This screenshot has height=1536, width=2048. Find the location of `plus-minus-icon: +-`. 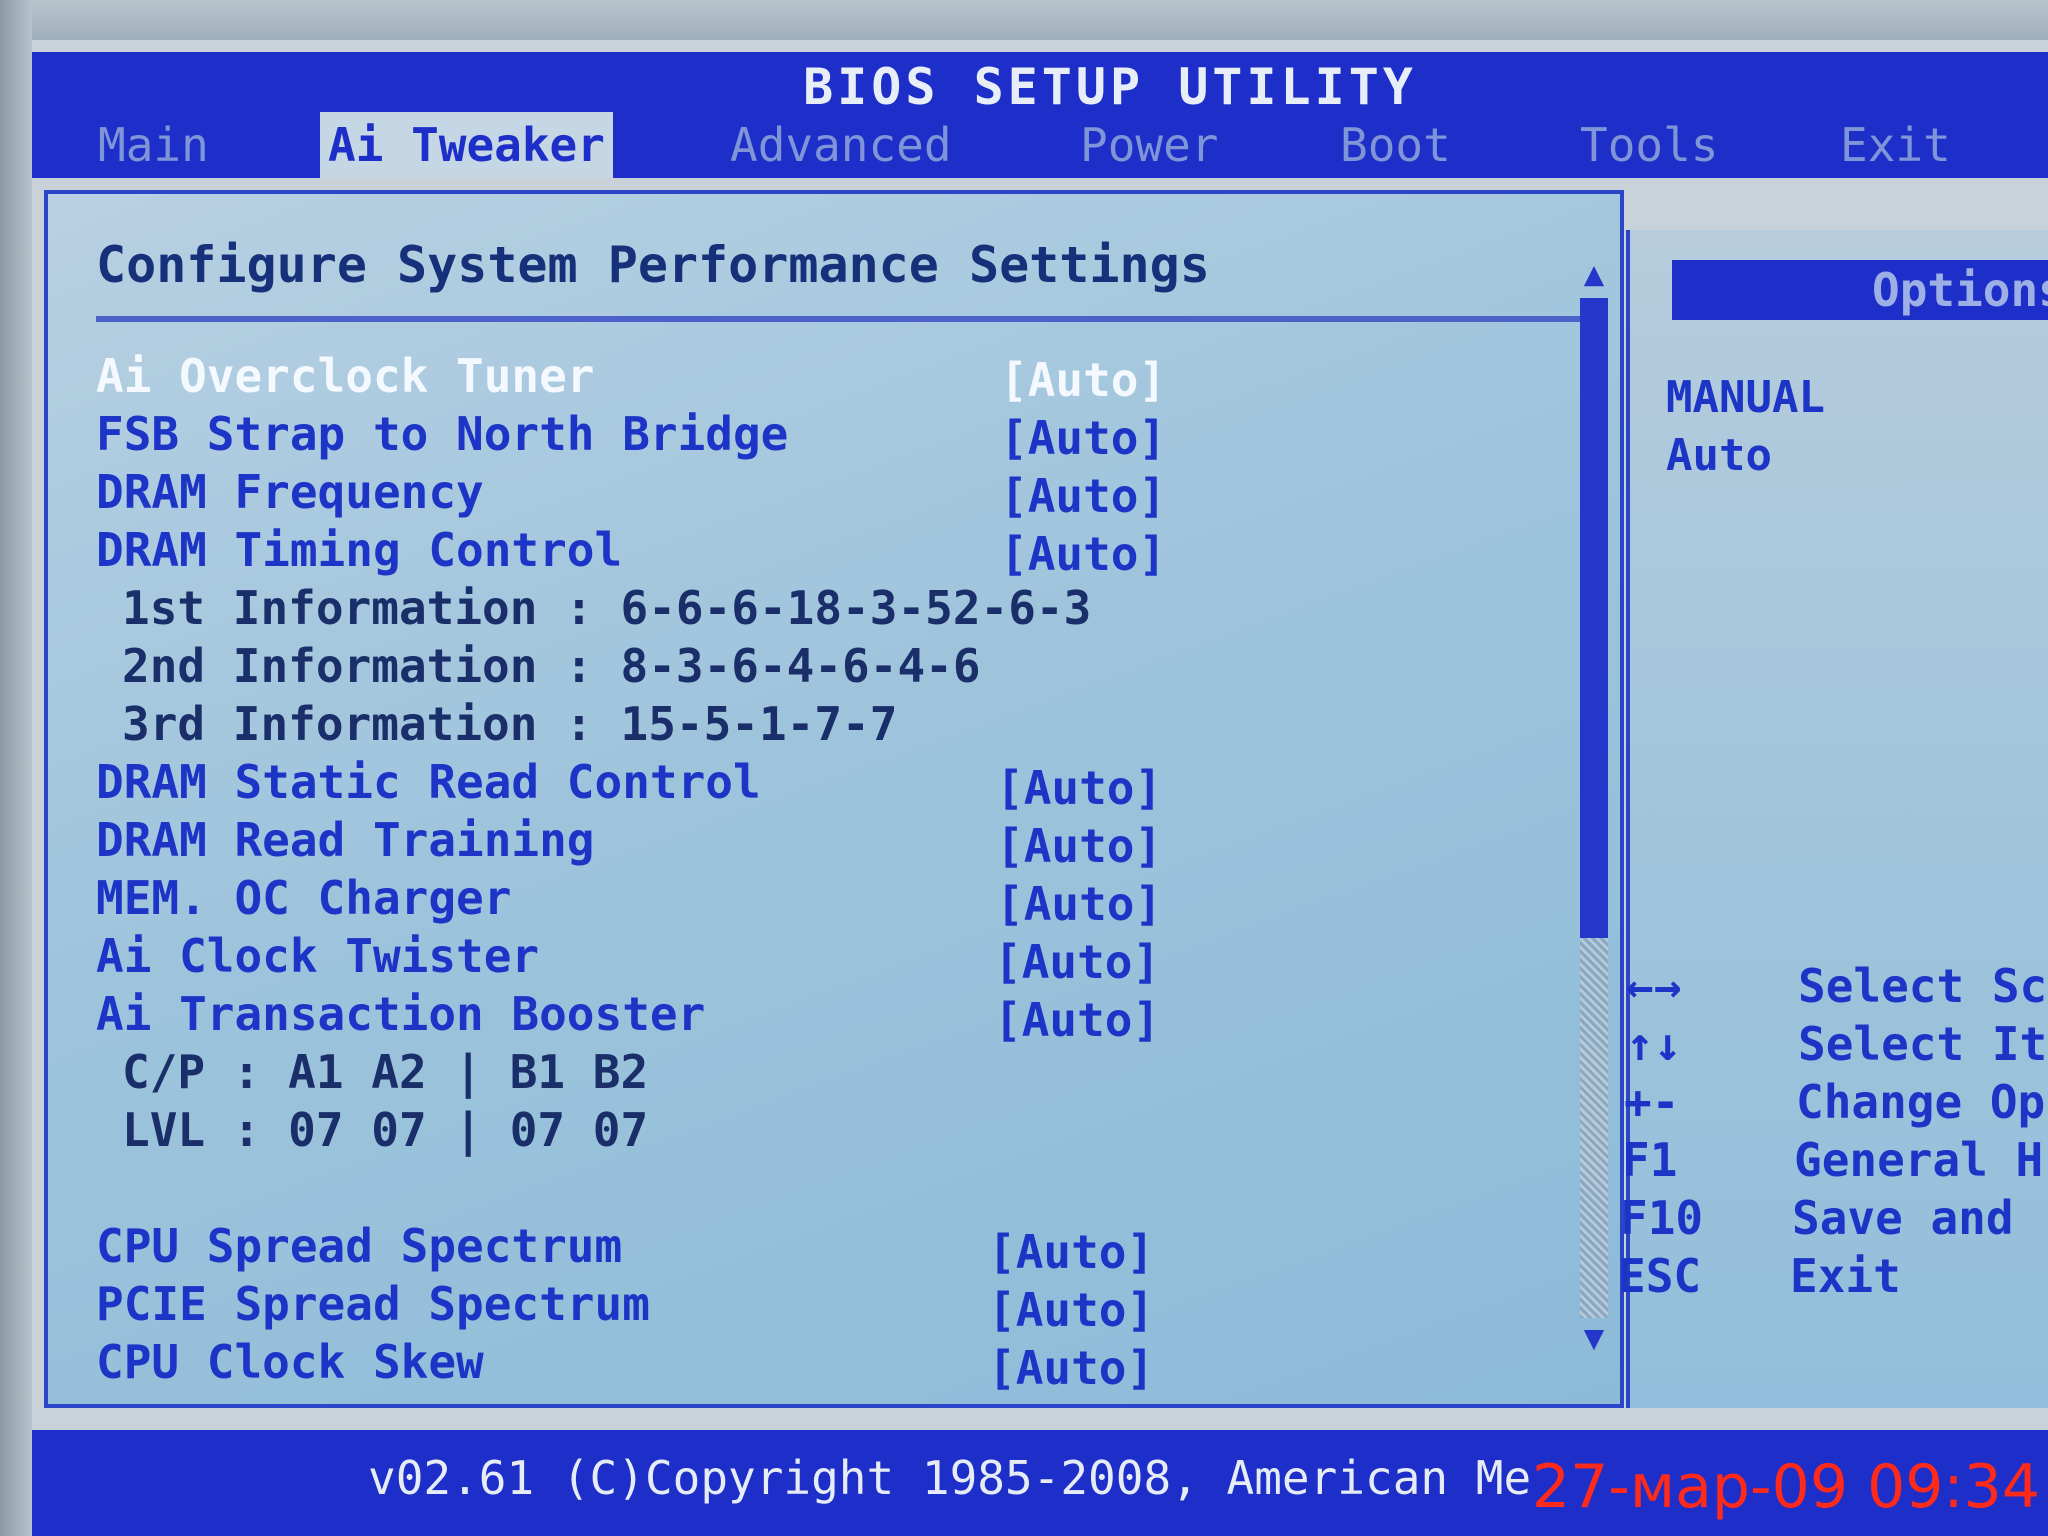

plus-minus-icon: +- is located at coordinates (1652, 1102).